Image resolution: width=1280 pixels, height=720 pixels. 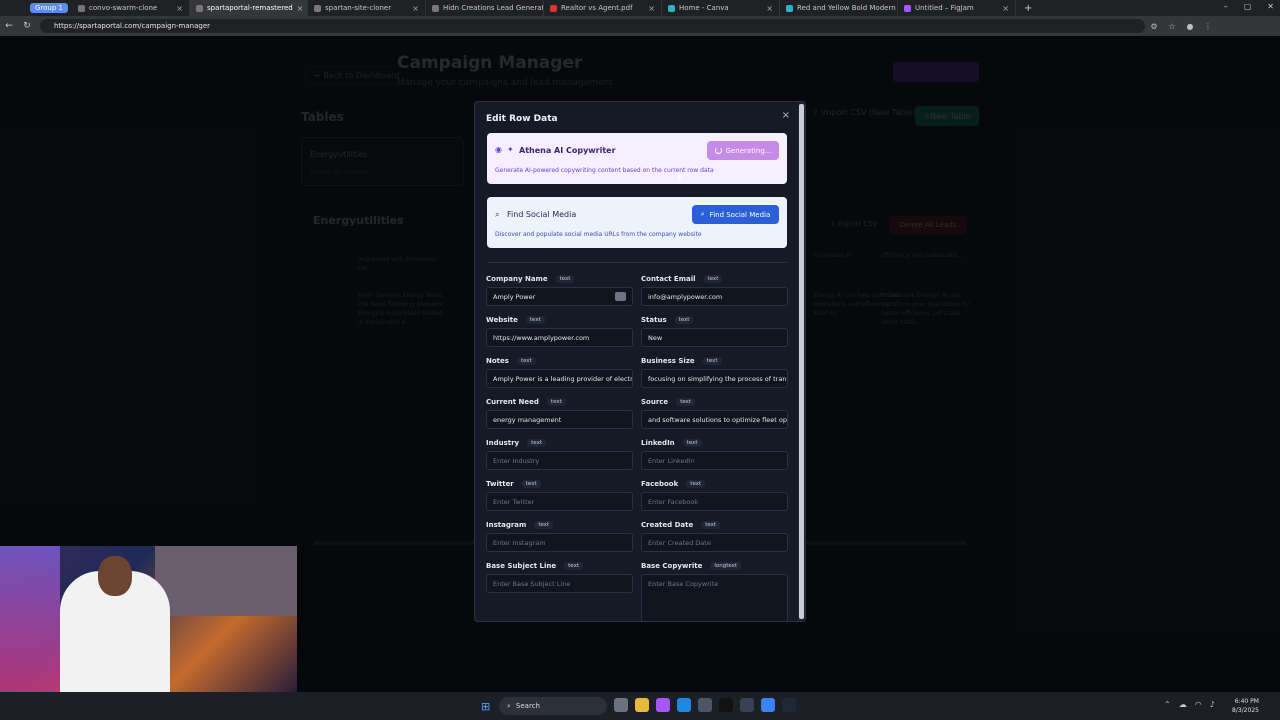 I want to click on tab-canva: Home - Canva ×, so click(x=721, y=8).